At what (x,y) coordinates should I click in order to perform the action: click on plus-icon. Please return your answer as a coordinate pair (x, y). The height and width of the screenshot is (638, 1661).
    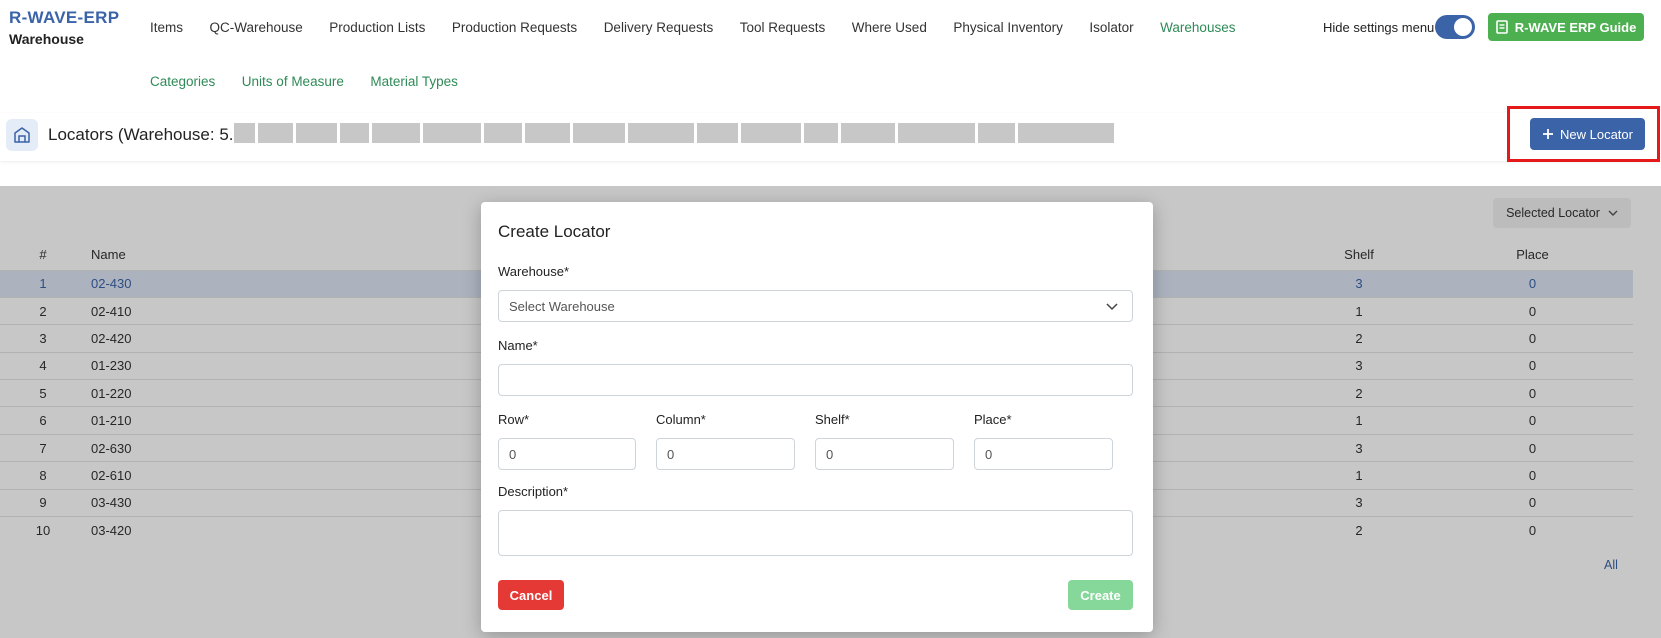
    Looking at the image, I should click on (1548, 134).